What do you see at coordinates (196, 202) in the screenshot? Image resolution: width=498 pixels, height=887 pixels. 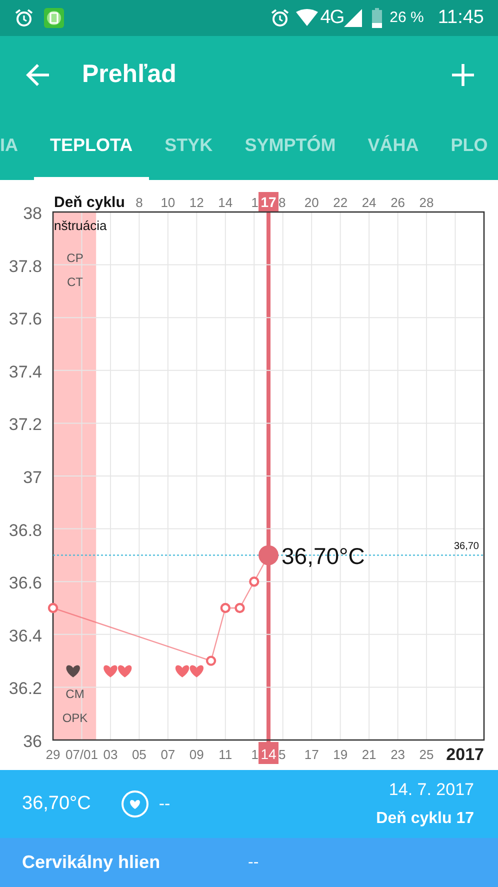 I see `cycle-day-label: 12` at bounding box center [196, 202].